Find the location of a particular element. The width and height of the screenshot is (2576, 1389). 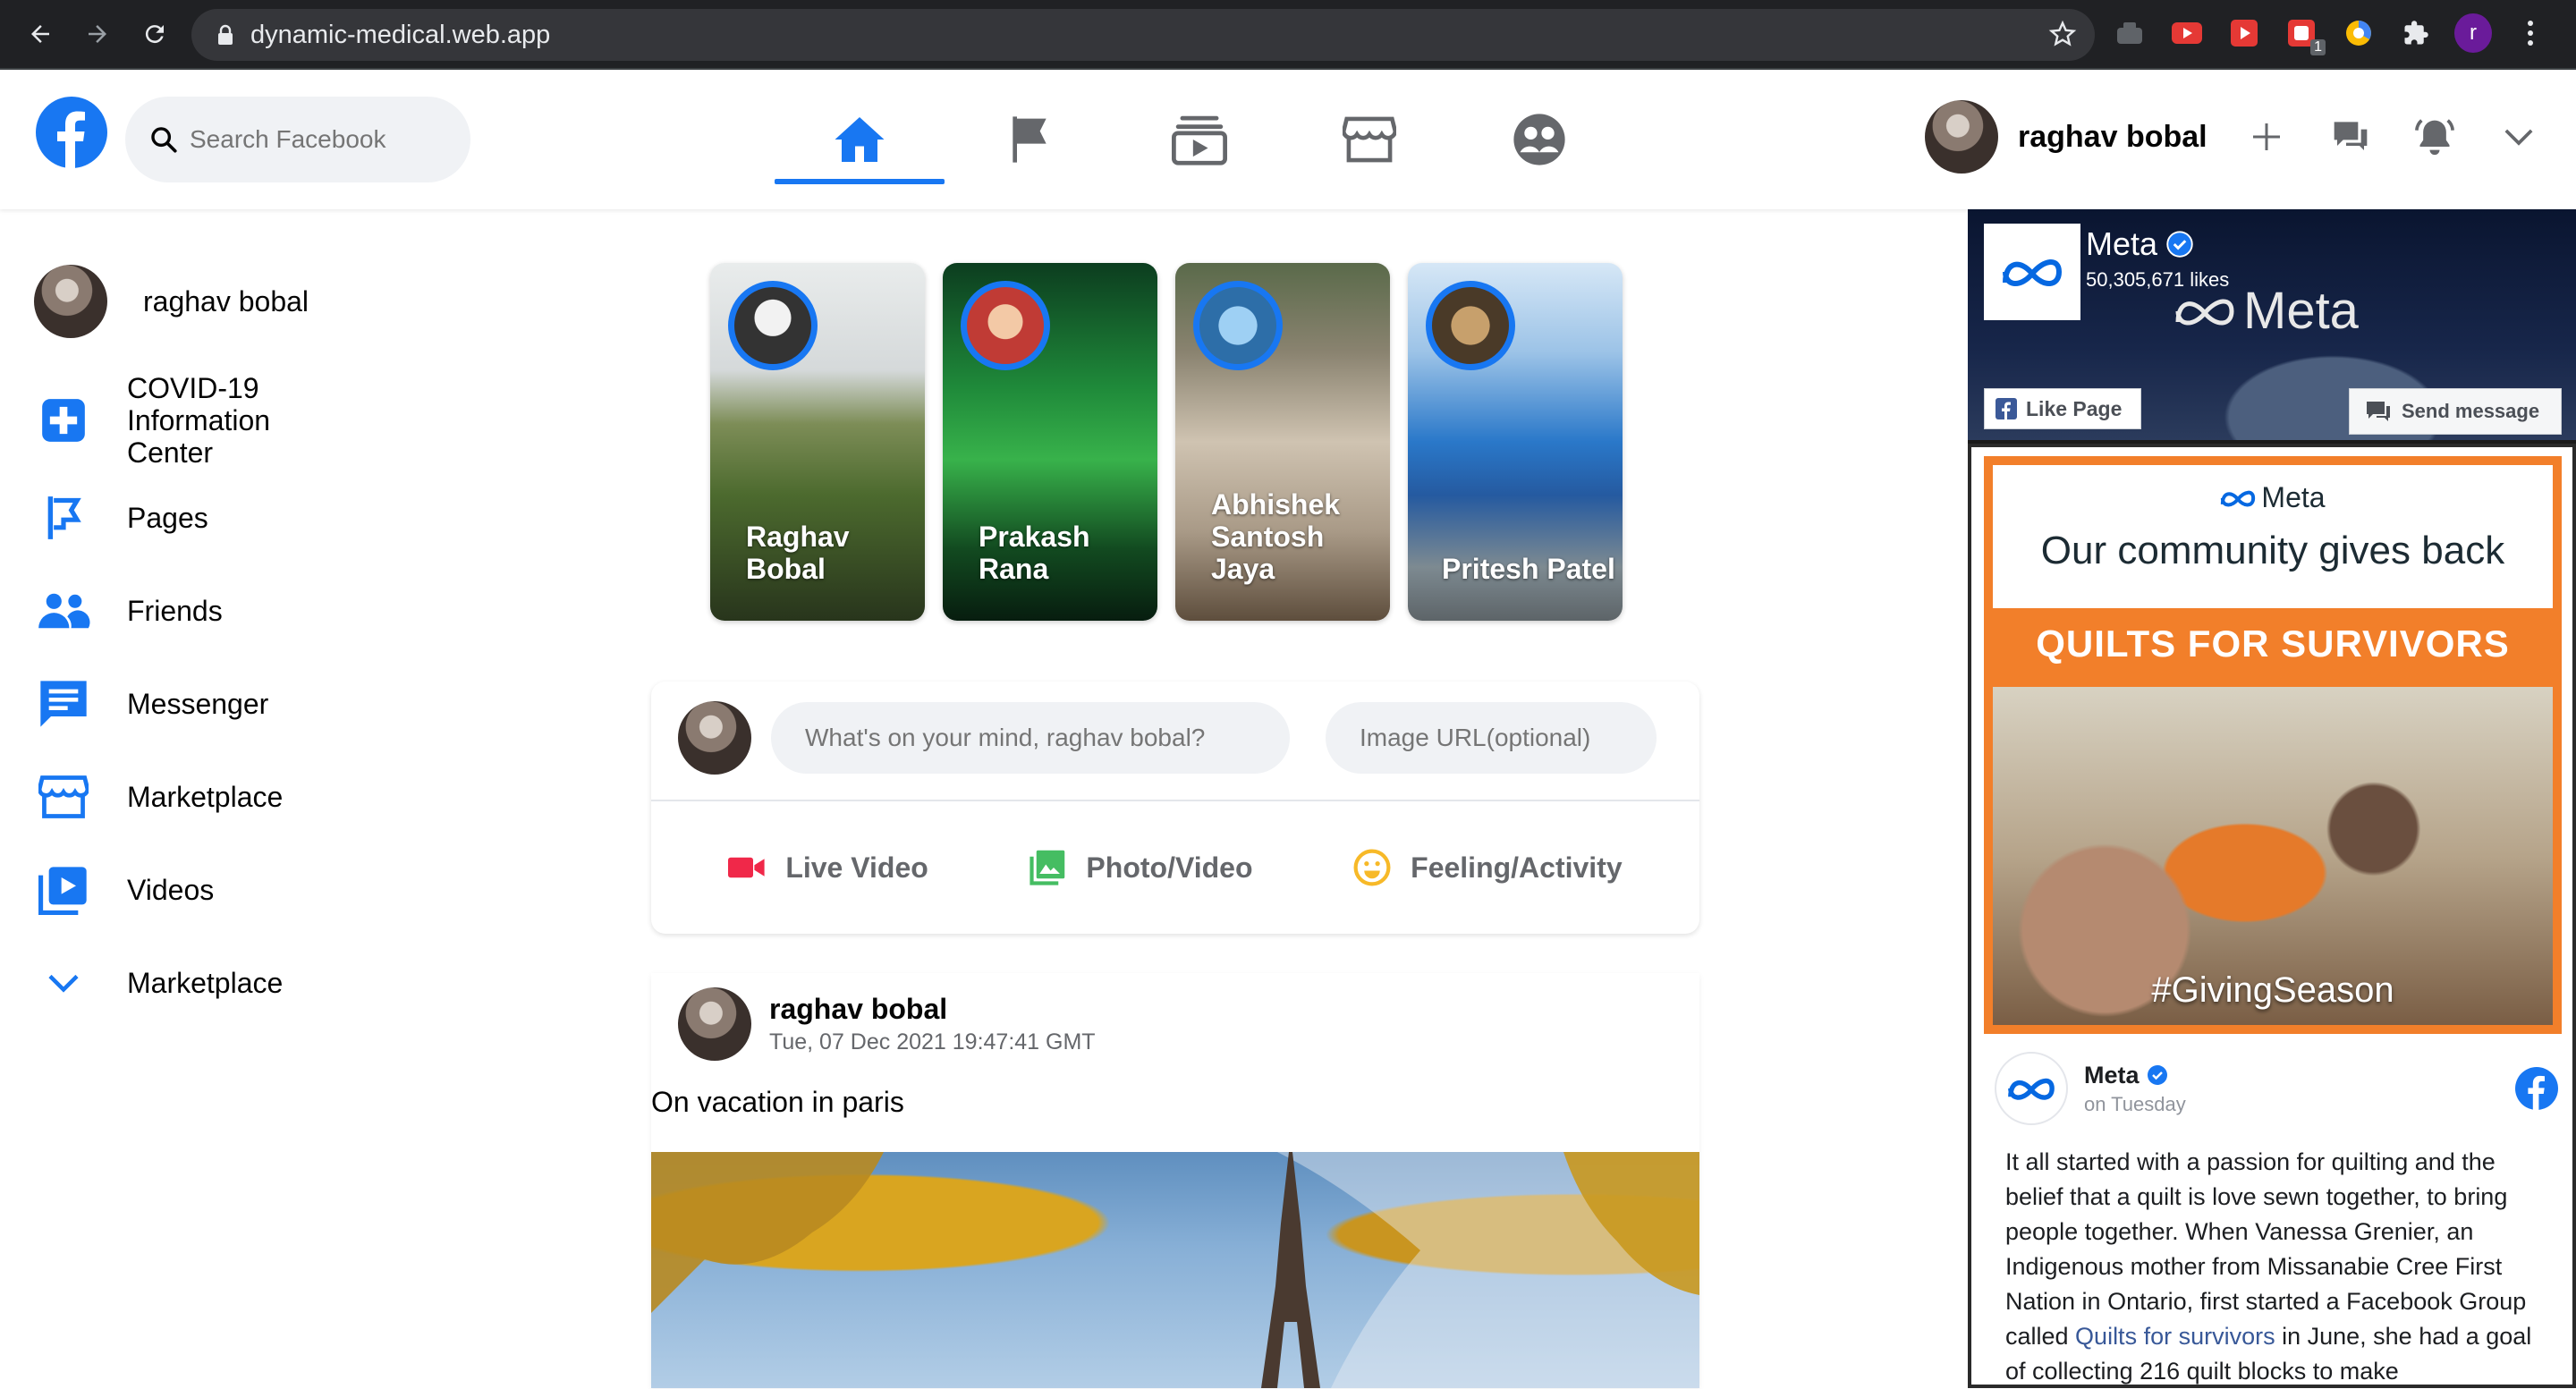

facebook-small-icon is located at coordinates (2006, 408).